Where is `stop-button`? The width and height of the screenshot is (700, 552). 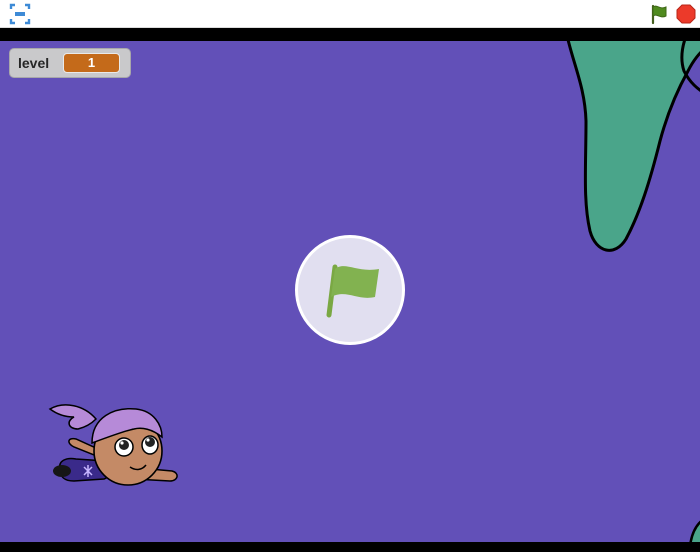 stop-button is located at coordinates (686, 14).